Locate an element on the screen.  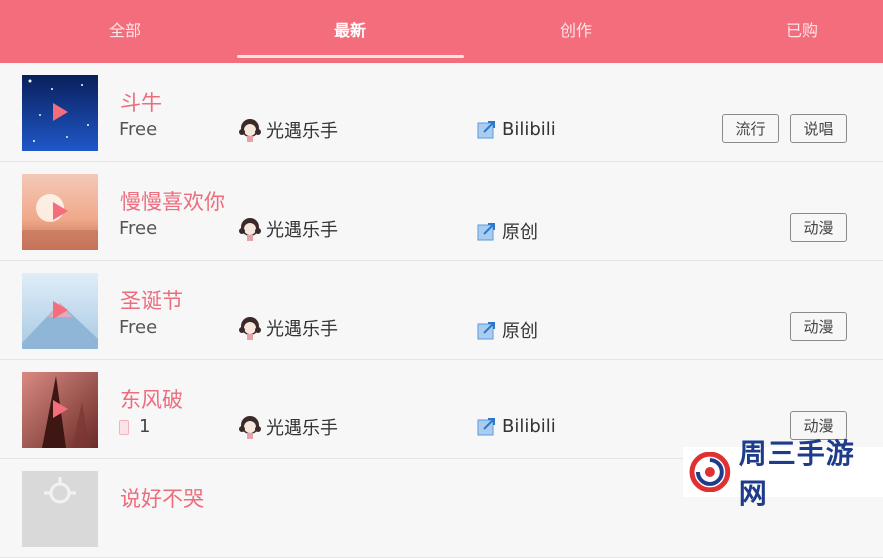
song-title: 圣诞节 is located at coordinates (151, 300).